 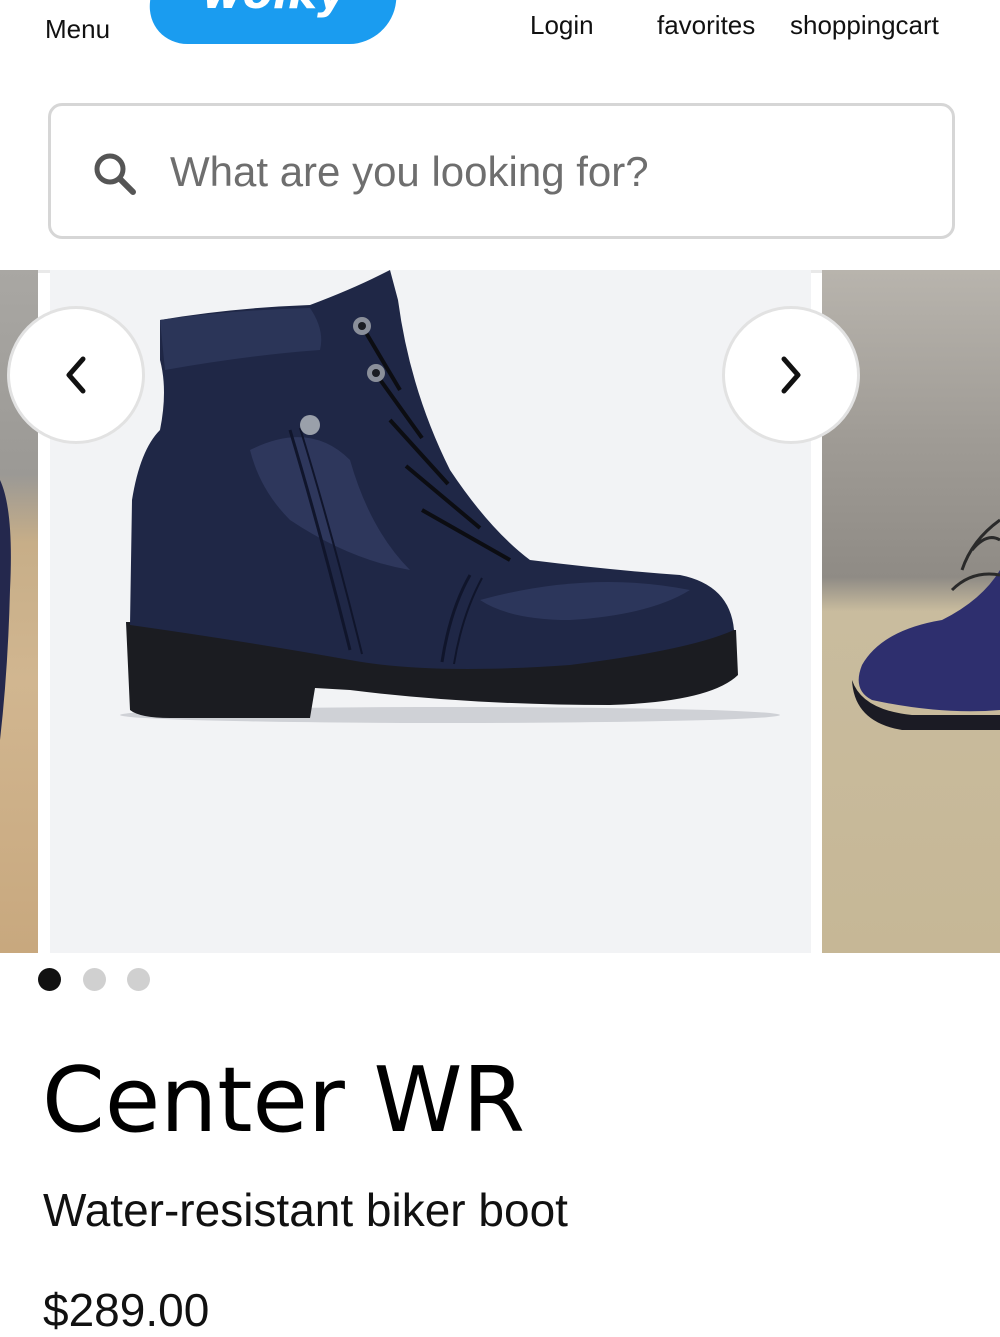 I want to click on favorites-link: favorites, so click(x=706, y=25).